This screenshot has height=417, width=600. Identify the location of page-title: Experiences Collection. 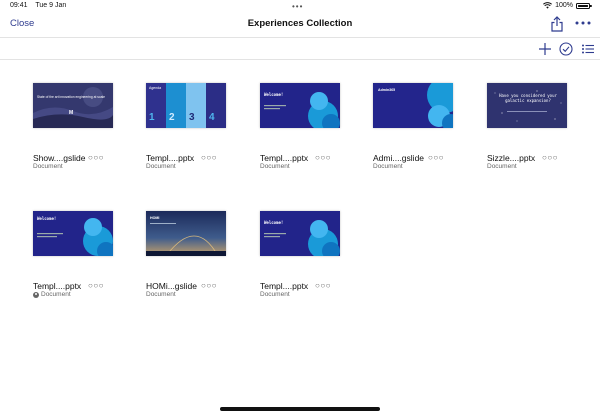
(300, 23).